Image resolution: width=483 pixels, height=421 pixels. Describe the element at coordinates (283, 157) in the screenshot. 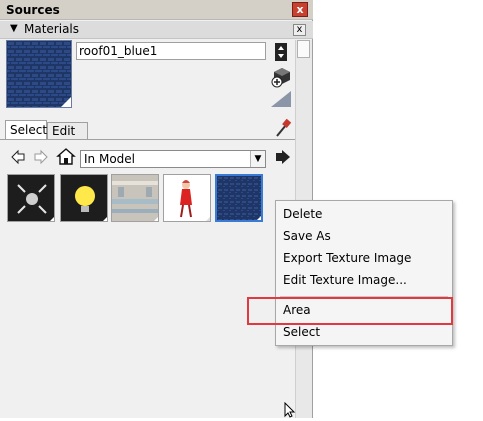

I see `details-arrow-icon` at that location.